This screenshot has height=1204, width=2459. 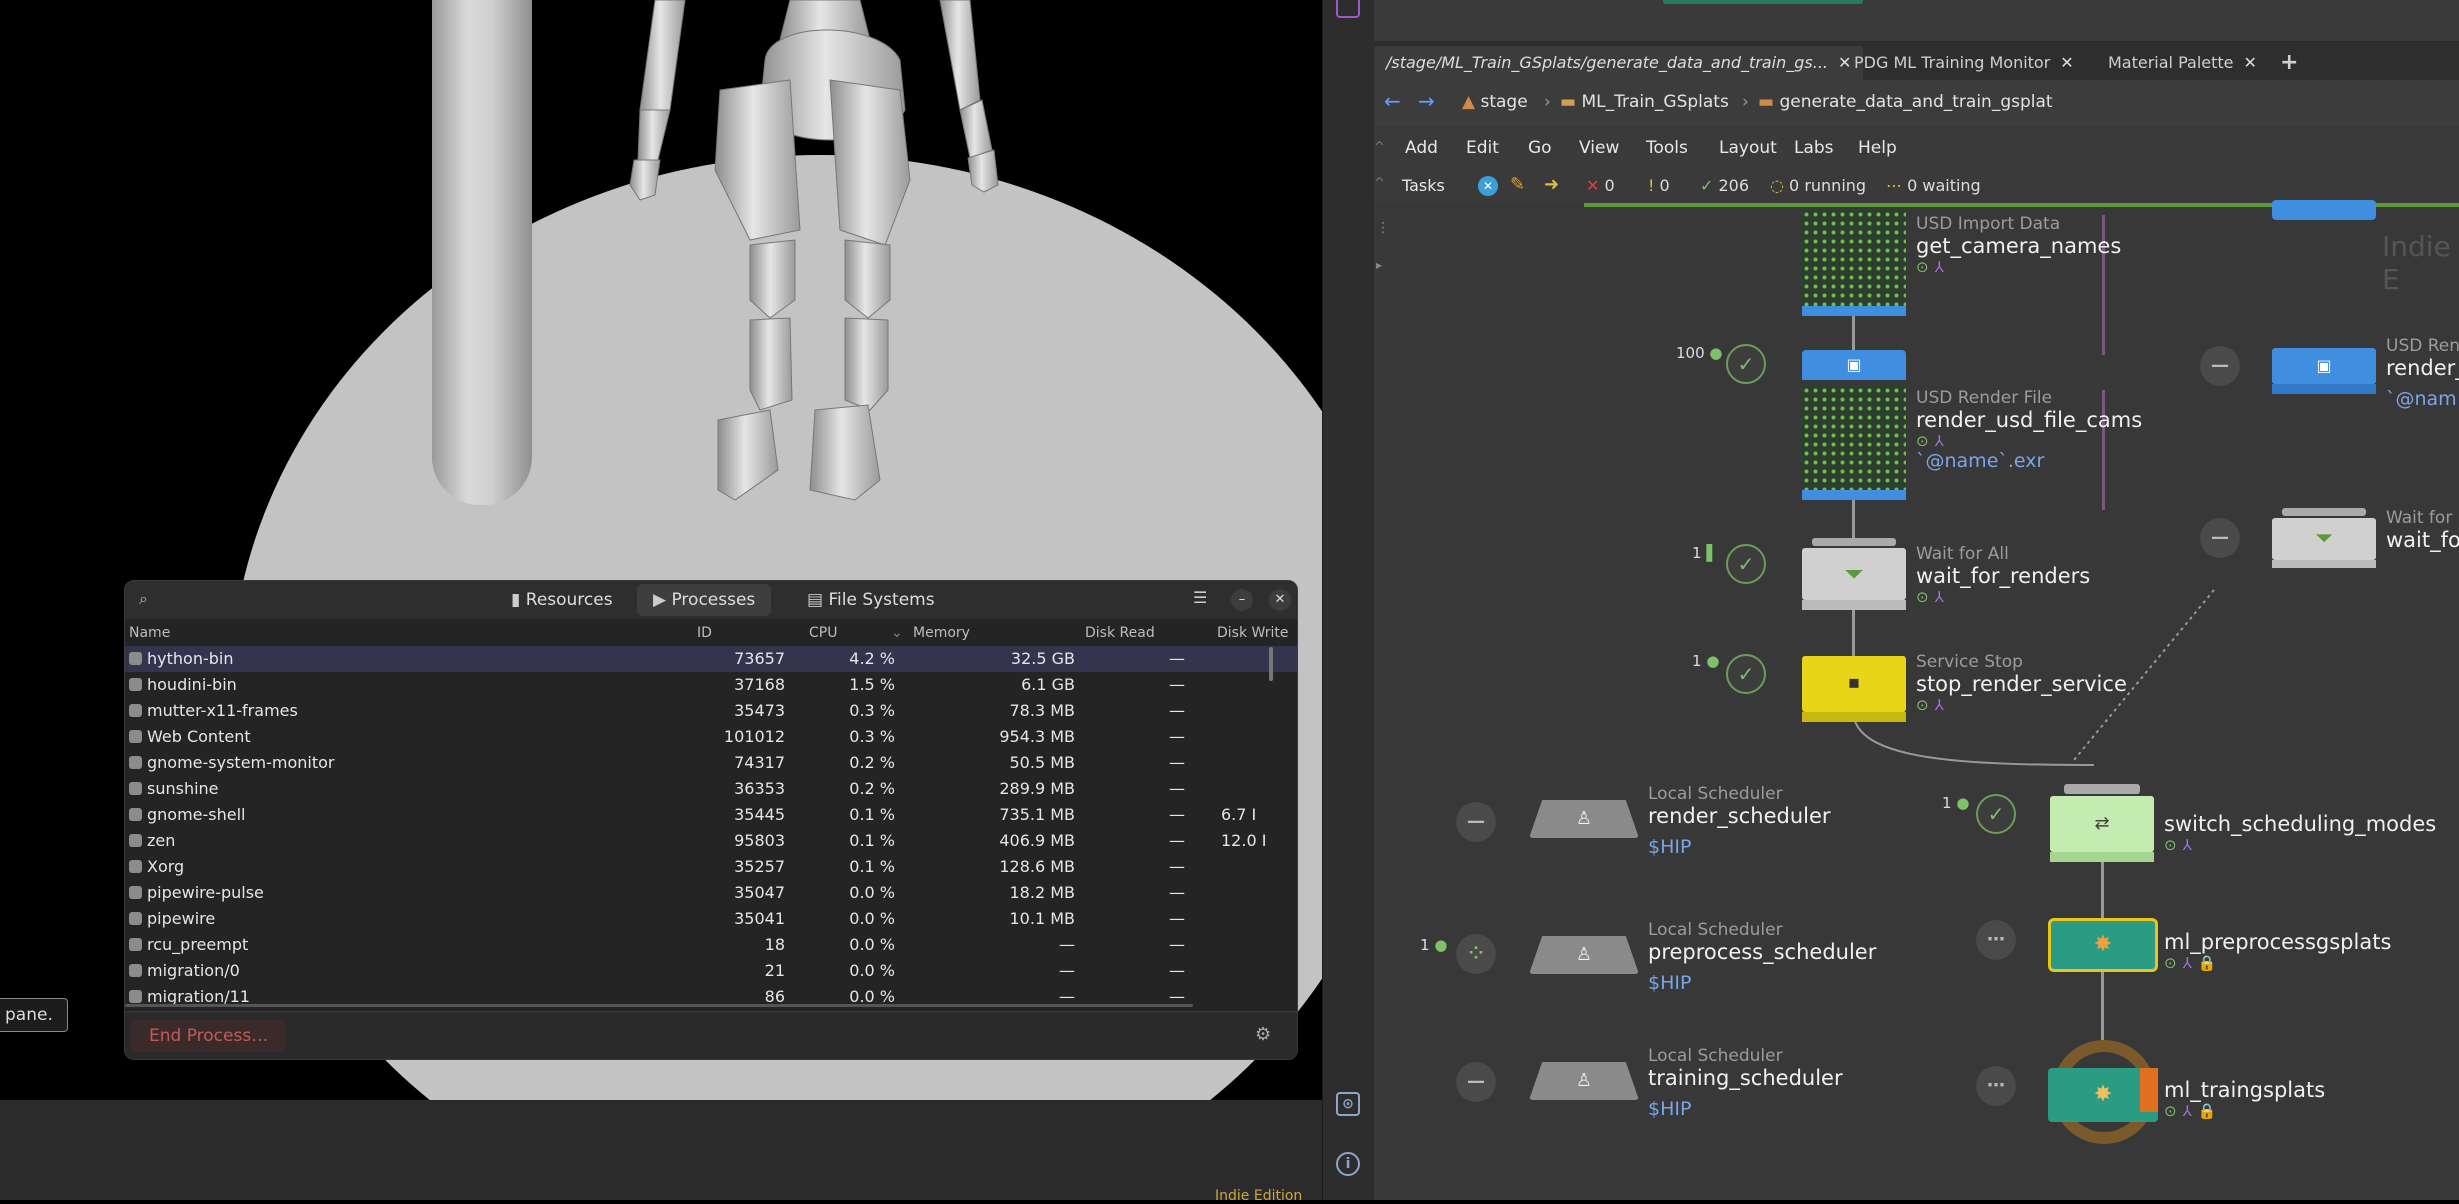 I want to click on cook-output-icon: ➜, so click(x=1551, y=184).